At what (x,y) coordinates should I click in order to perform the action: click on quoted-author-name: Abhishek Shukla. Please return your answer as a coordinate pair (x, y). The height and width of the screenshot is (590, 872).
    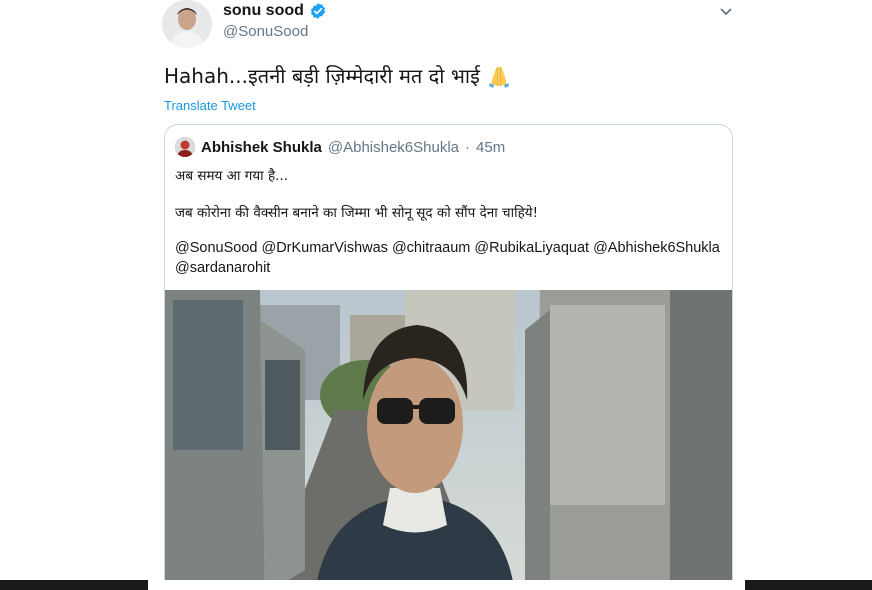
    Looking at the image, I should click on (261, 147).